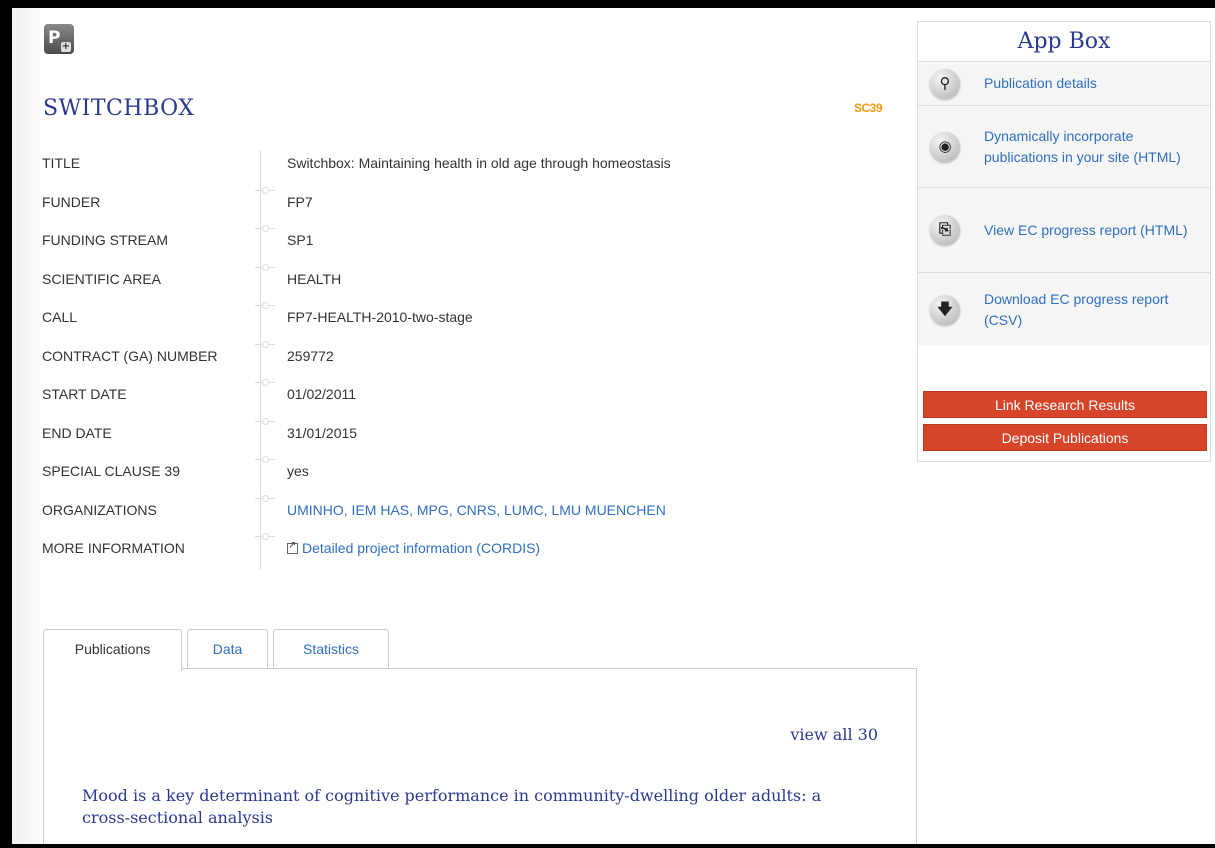 The image size is (1215, 848). Describe the element at coordinates (1086, 83) in the screenshot. I see `app-item-label: Publication details` at that location.